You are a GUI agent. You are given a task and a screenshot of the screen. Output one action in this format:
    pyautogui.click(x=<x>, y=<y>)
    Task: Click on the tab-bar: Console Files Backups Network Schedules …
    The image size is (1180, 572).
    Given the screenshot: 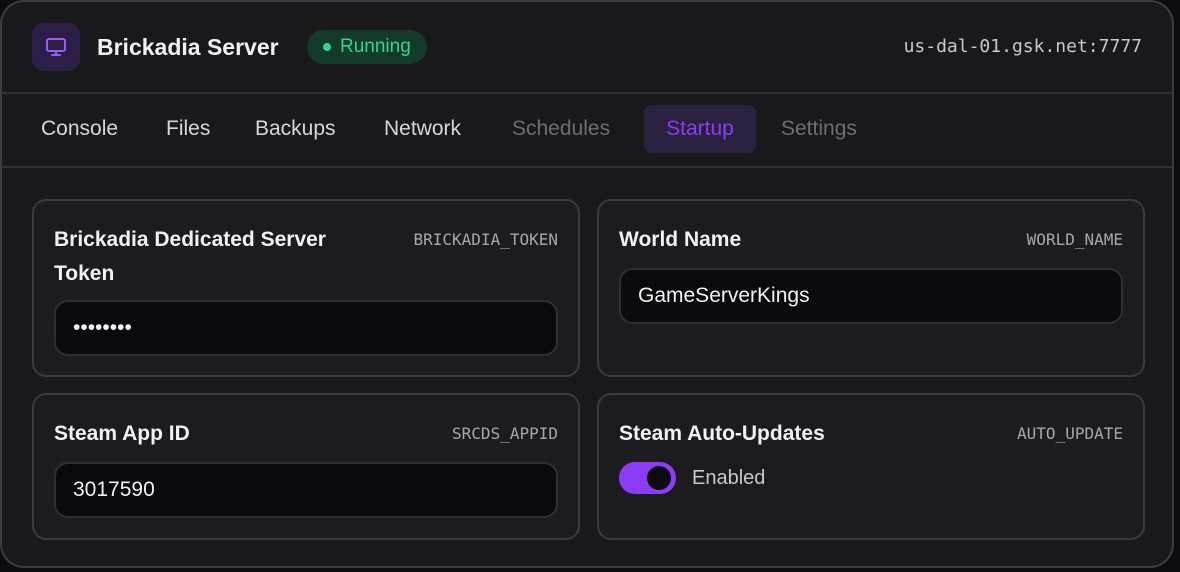 What is the action you would take?
    pyautogui.click(x=587, y=130)
    